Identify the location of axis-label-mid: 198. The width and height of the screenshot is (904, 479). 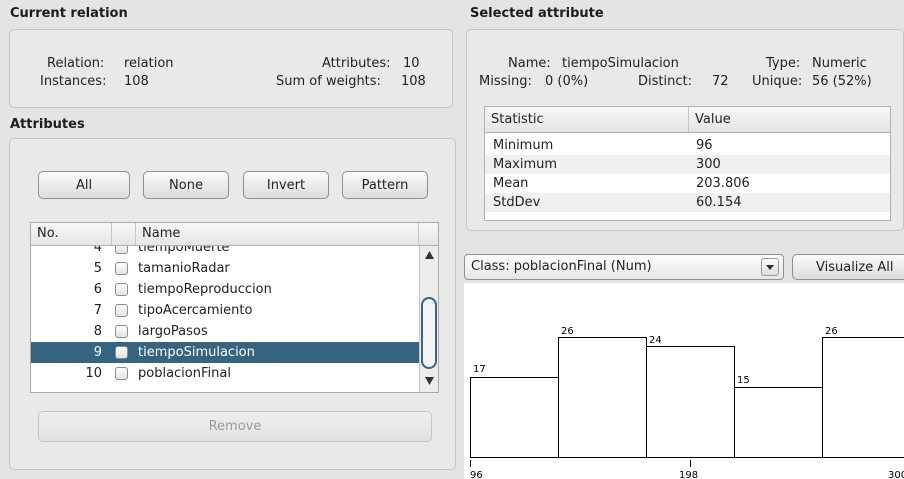
(688, 474).